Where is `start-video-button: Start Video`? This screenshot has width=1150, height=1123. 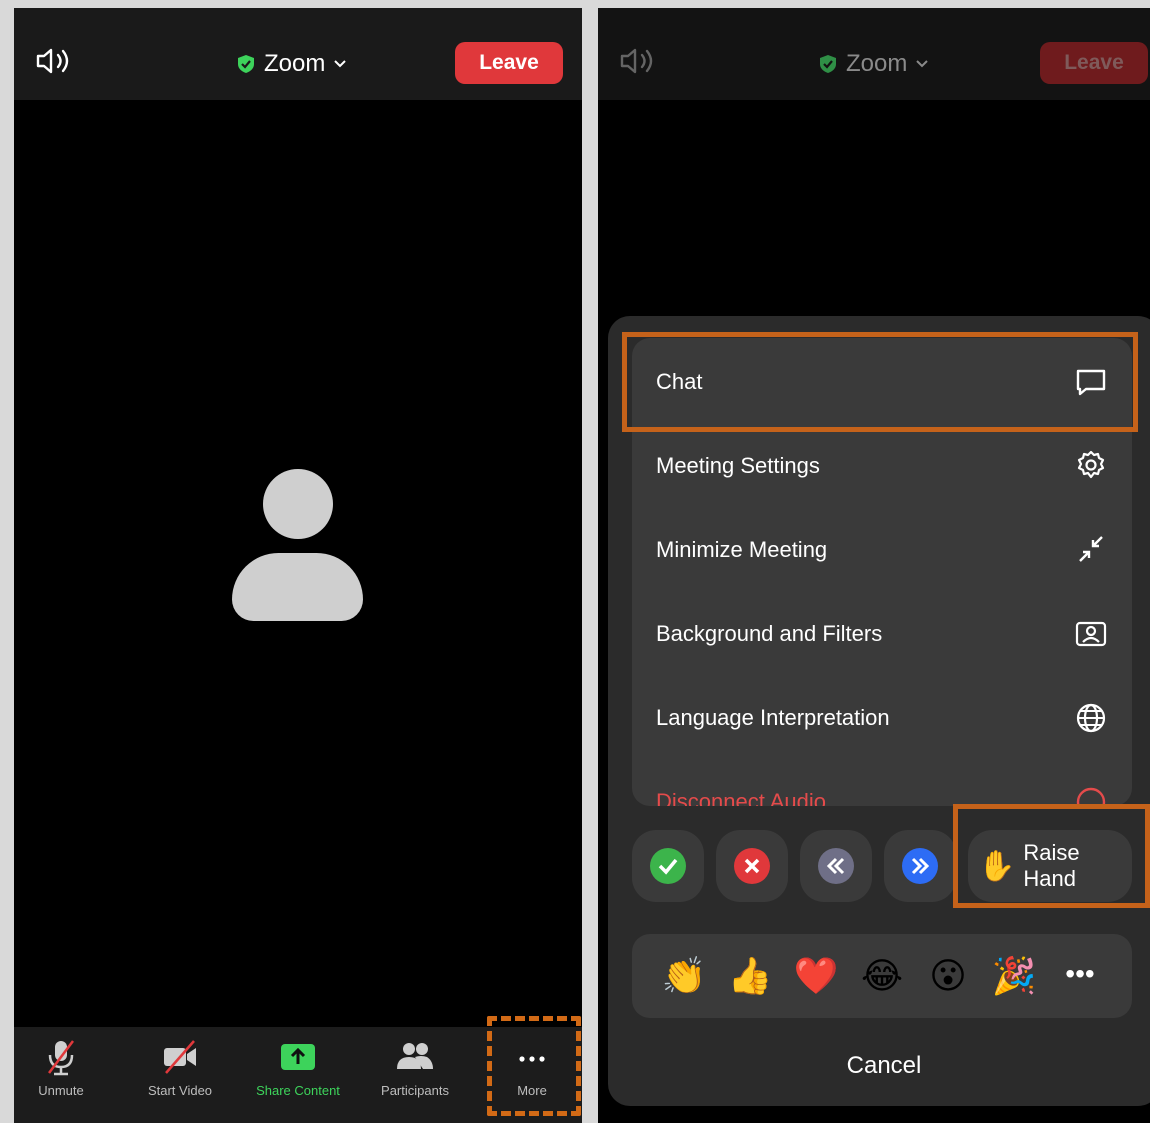
start-video-button: Start Video is located at coordinates (180, 1077).